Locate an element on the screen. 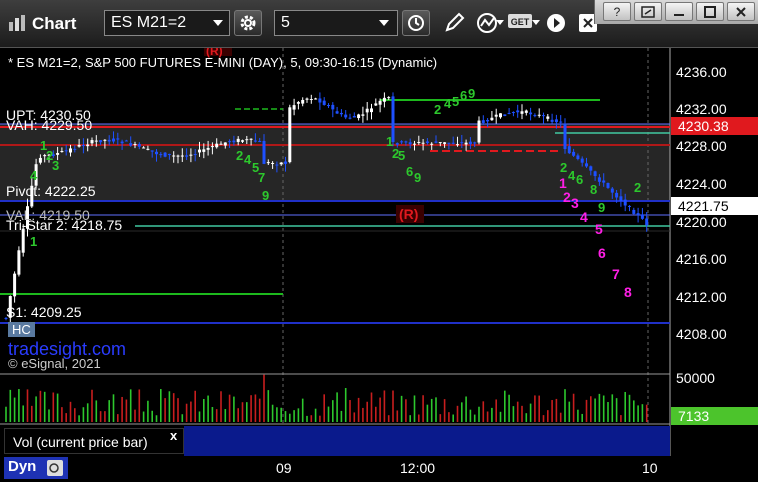 This screenshot has height=482, width=758. window-controls: ? is located at coordinates (676, 12).